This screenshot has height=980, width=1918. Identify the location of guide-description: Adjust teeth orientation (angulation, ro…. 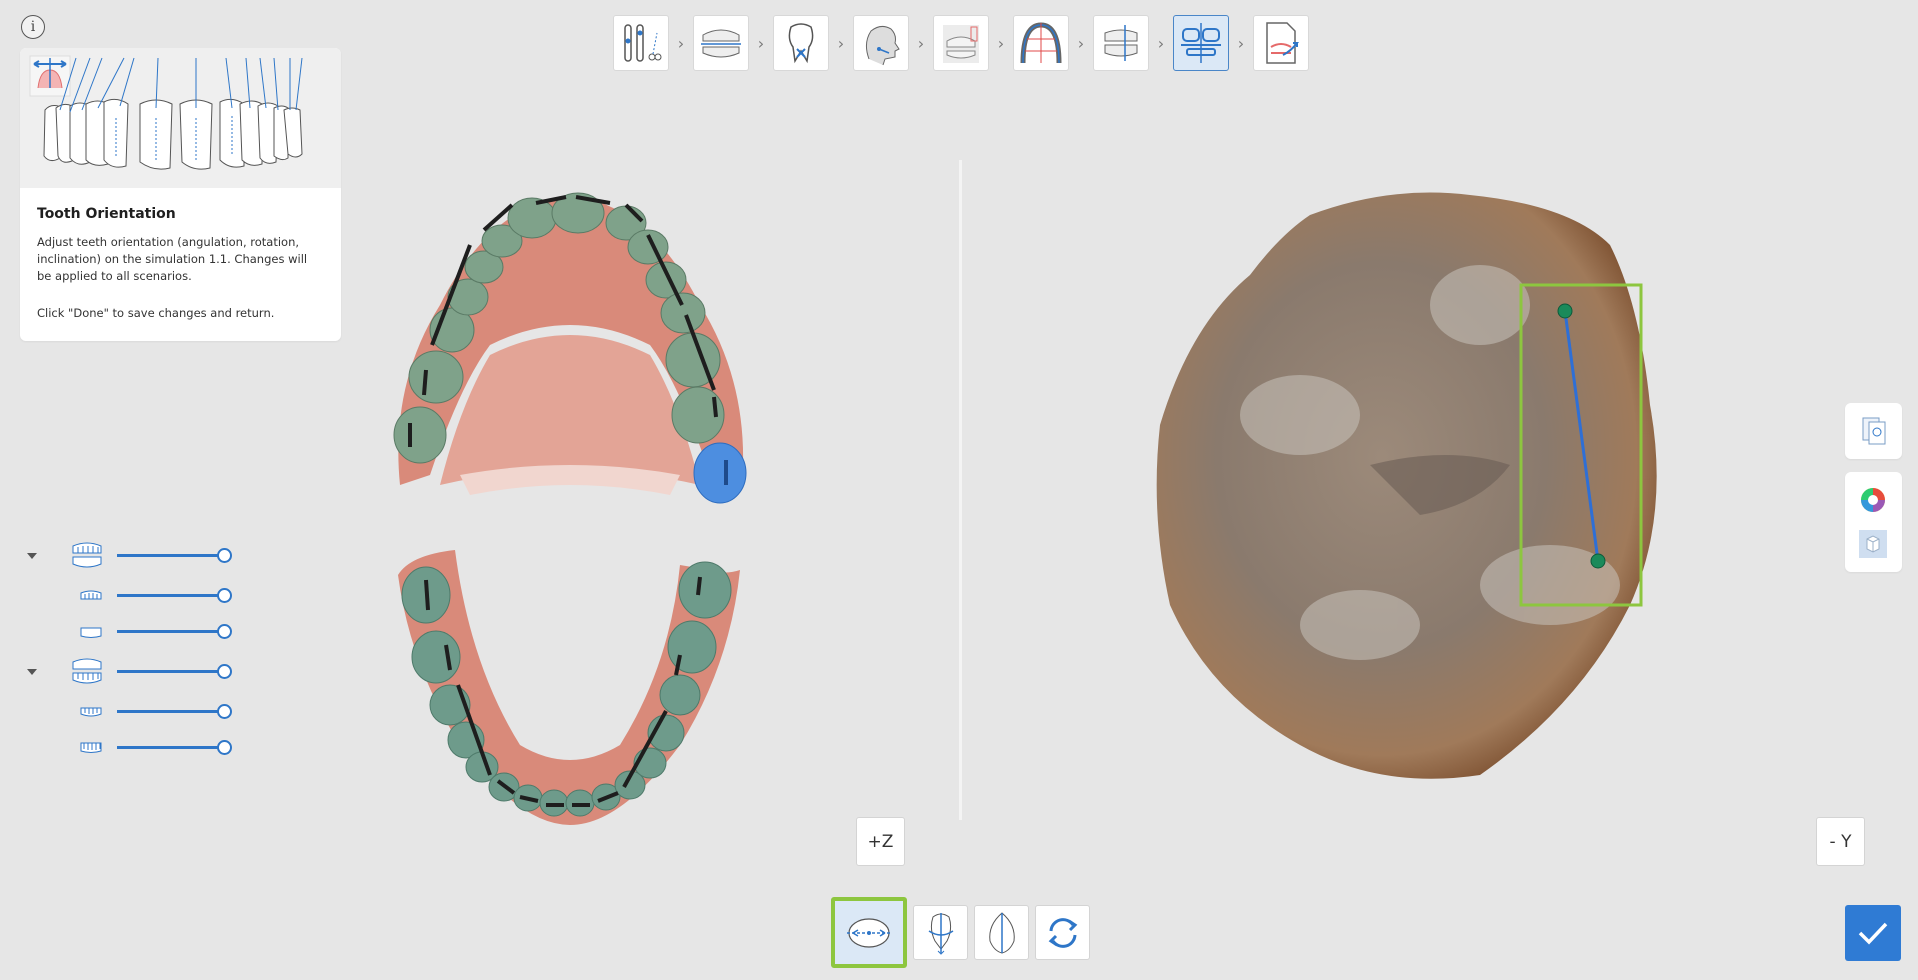
(172, 259).